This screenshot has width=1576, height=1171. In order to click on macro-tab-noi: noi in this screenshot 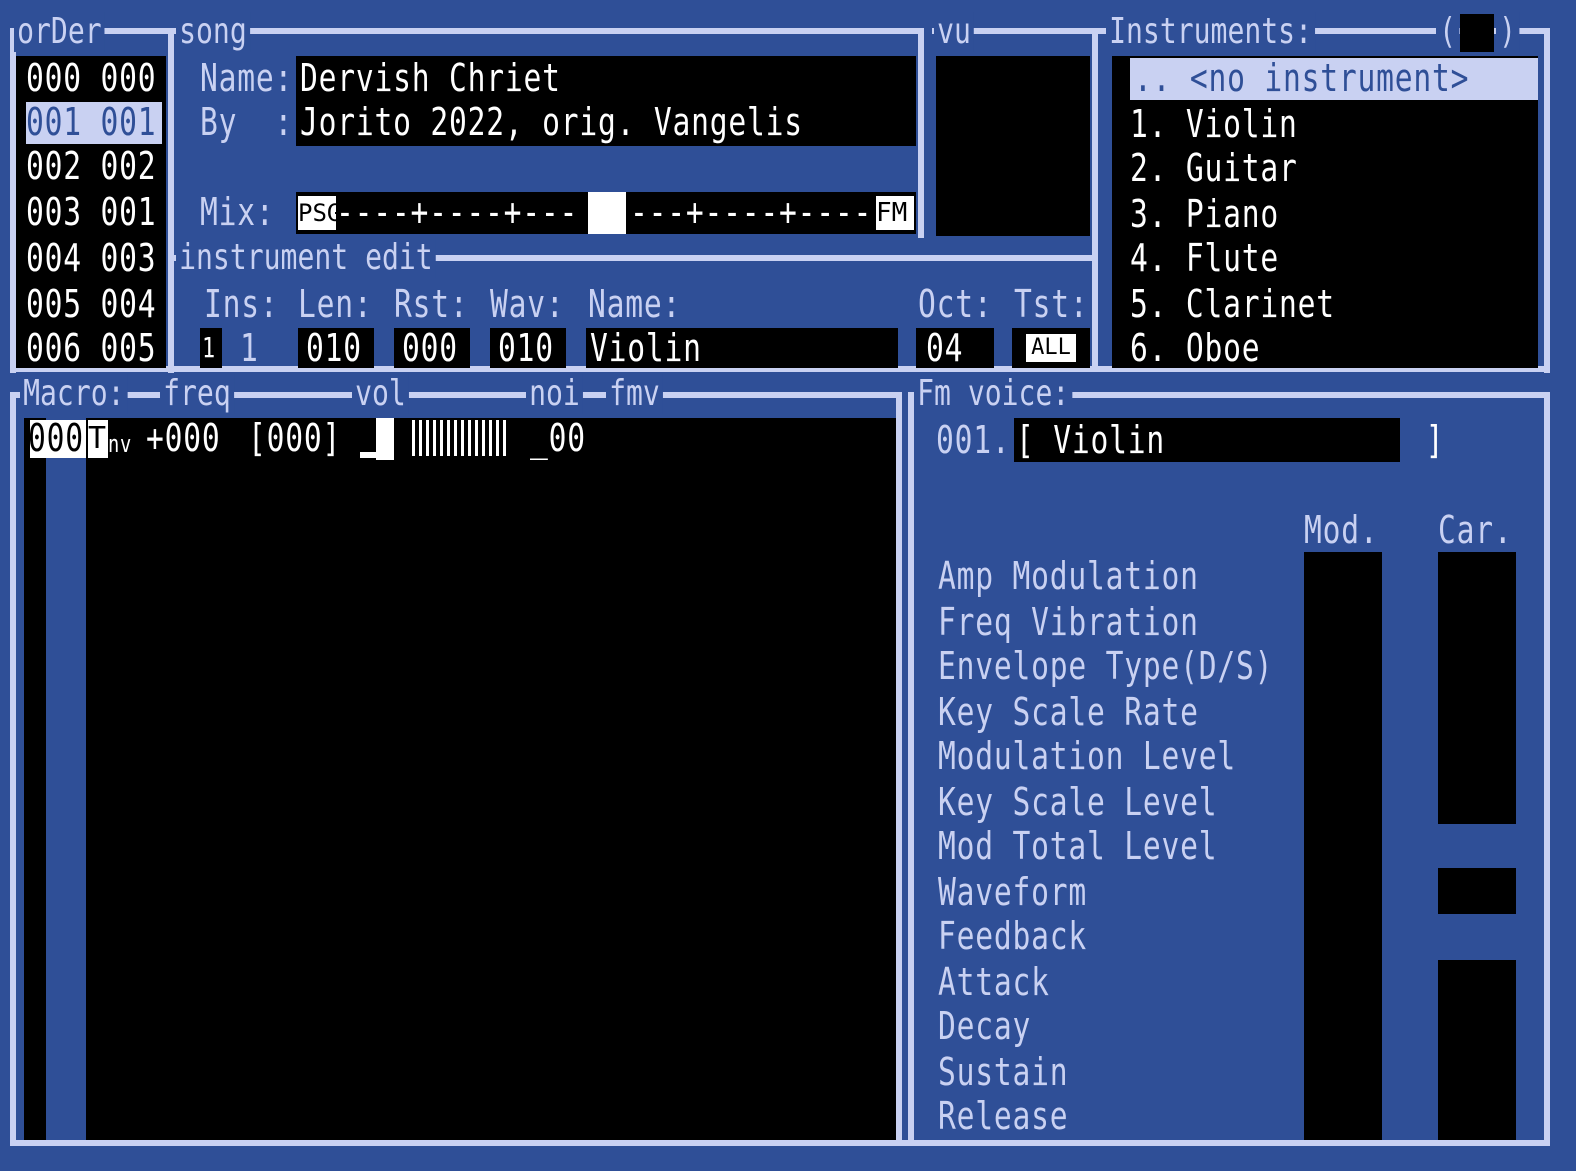, I will do `click(554, 394)`.